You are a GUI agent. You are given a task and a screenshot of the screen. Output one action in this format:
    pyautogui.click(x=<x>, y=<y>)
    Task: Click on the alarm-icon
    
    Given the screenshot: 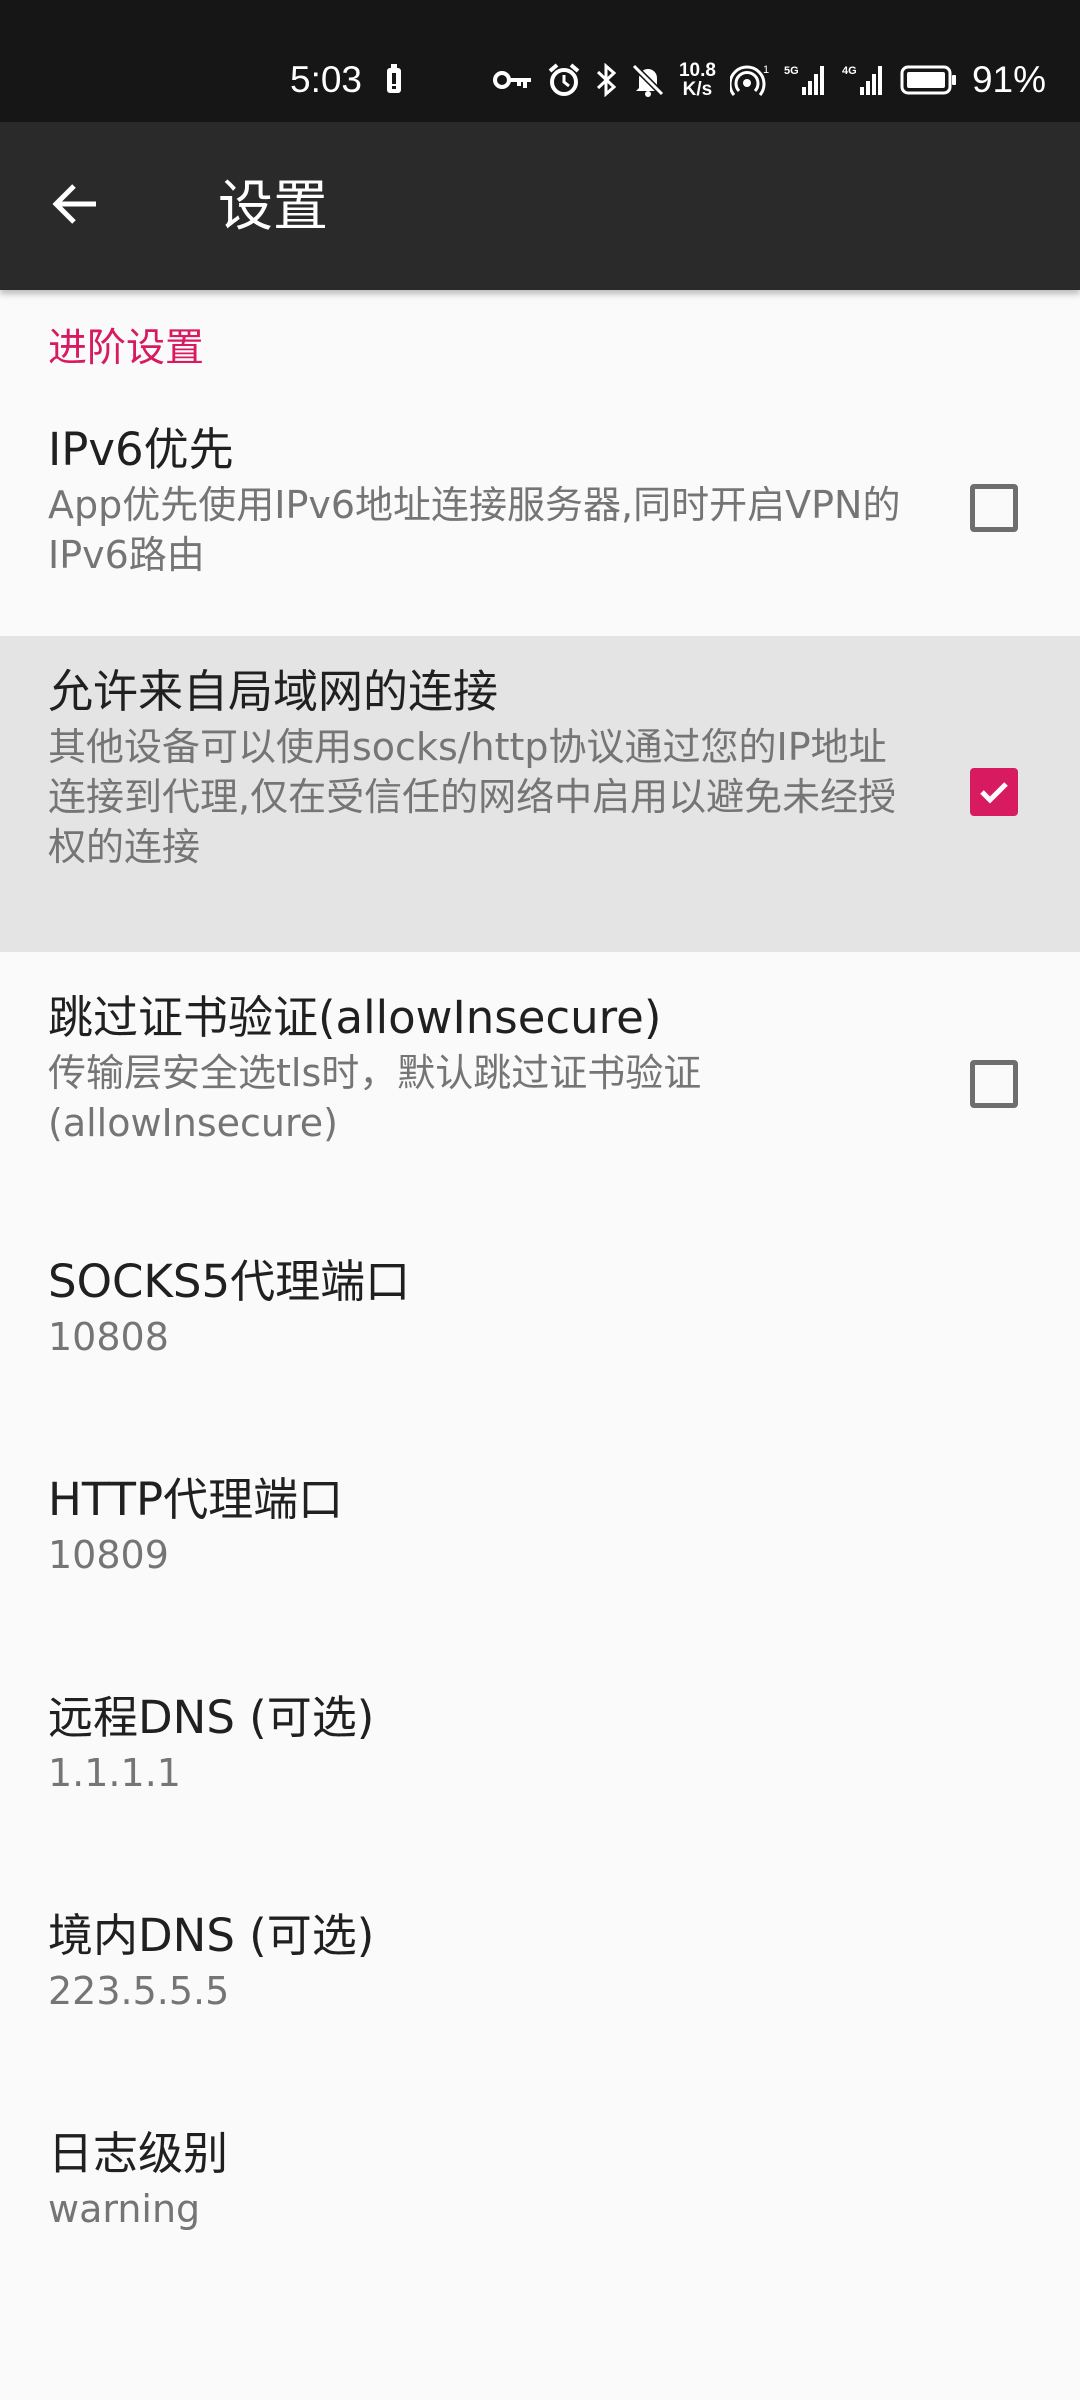 What is the action you would take?
    pyautogui.click(x=564, y=80)
    